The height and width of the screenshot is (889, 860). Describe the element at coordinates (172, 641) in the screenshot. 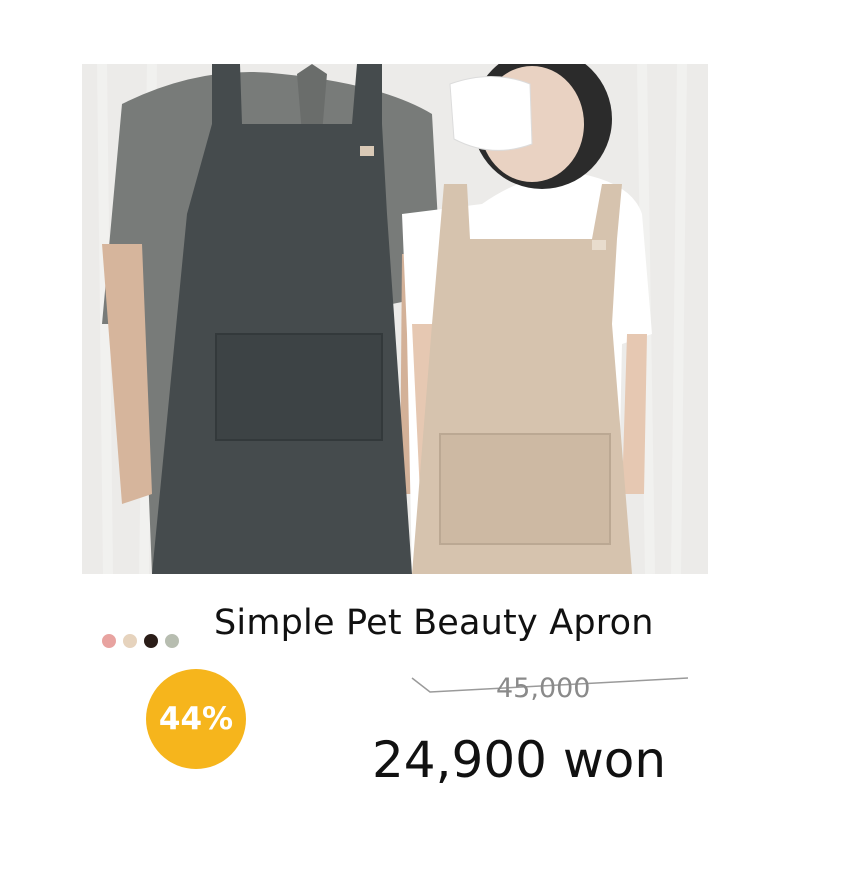

I see `color-swatch-sage` at that location.